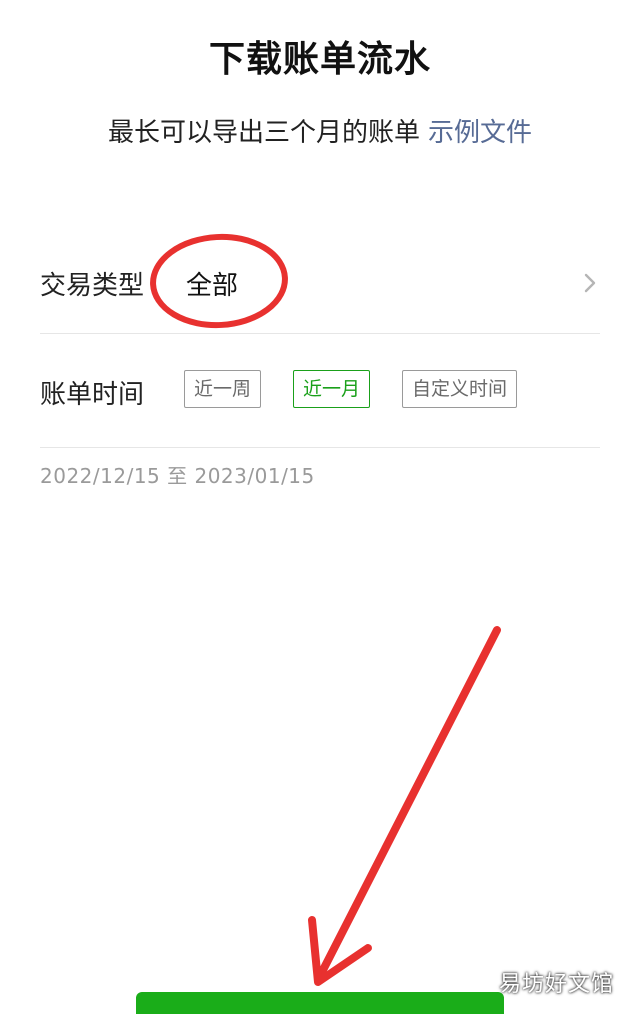  Describe the element at coordinates (460, 389) in the screenshot. I see `option-custom-time: 自定义时间` at that location.